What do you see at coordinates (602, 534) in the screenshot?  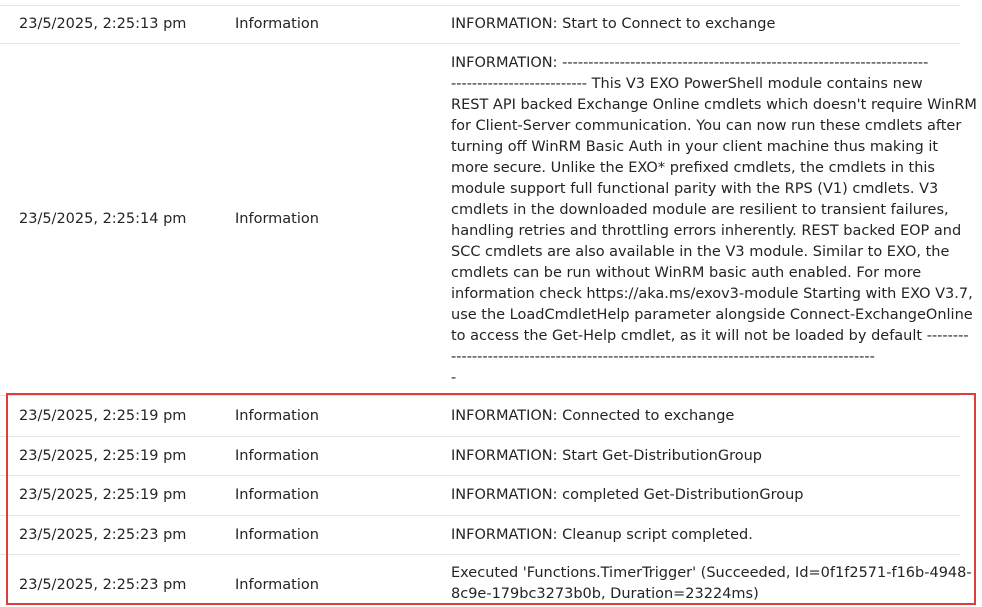 I see `message-cell: INFORMATION: Cleanup script completed.` at bounding box center [602, 534].